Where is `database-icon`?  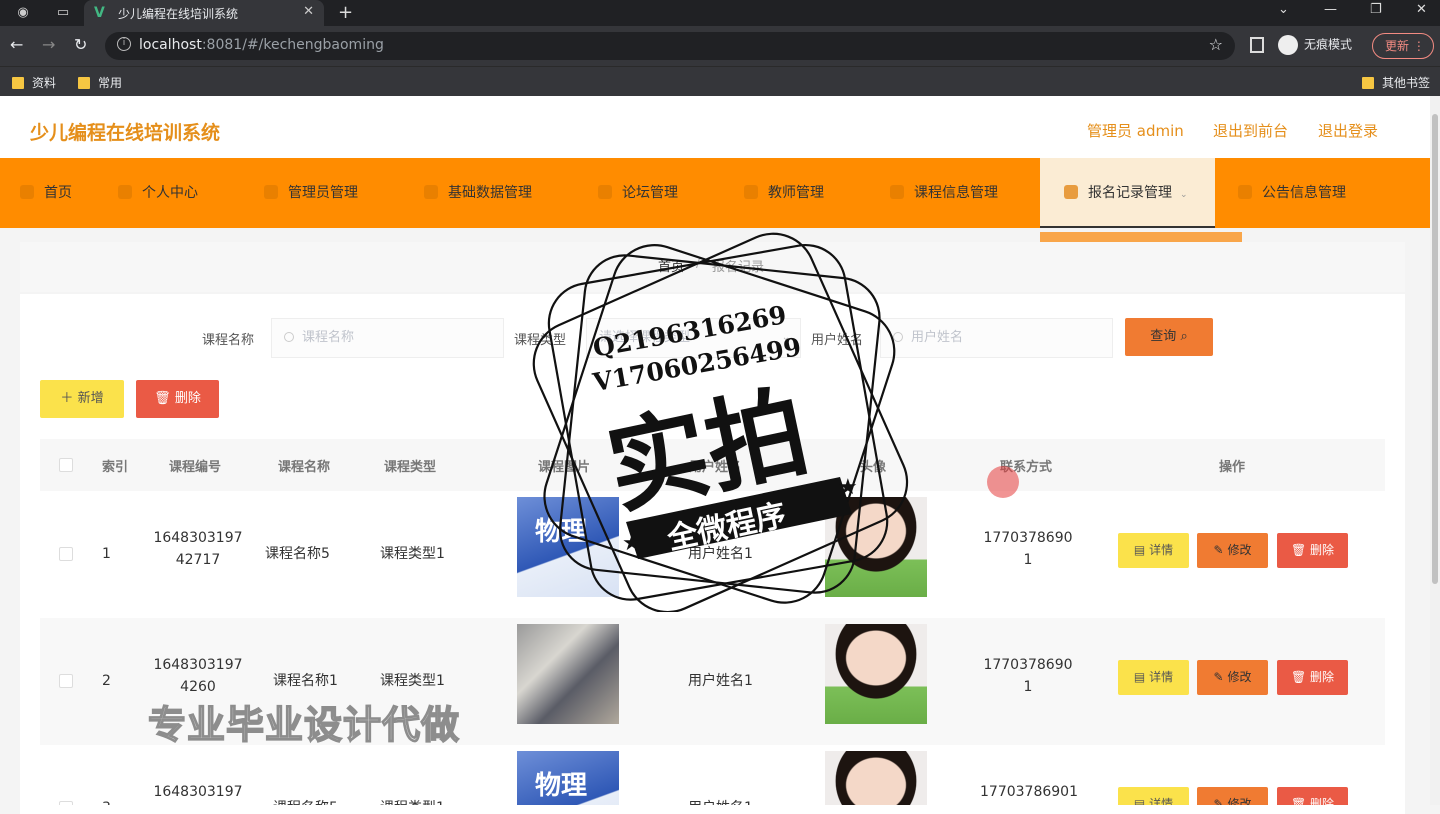 database-icon is located at coordinates (431, 192).